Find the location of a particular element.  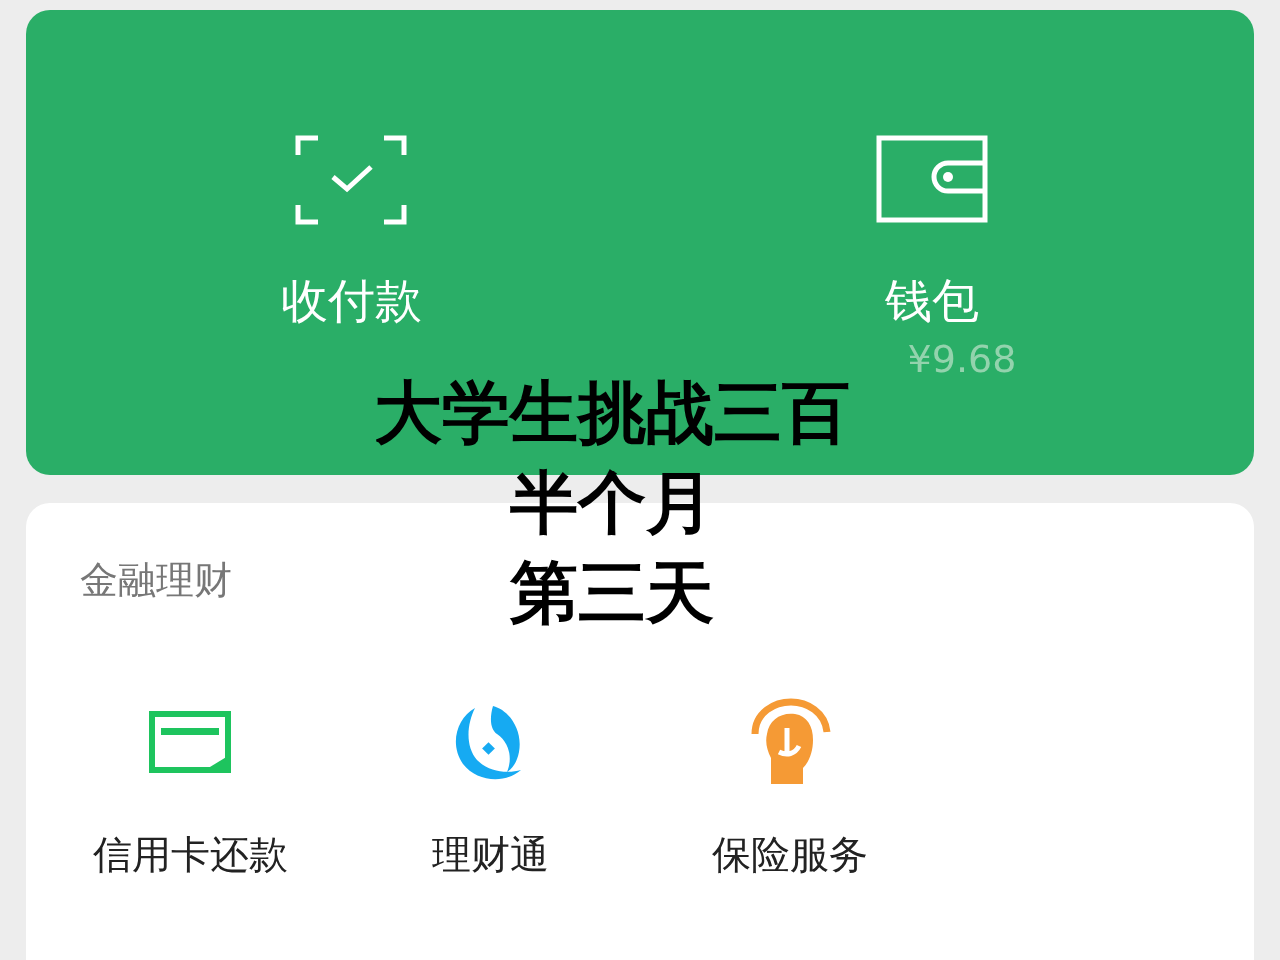

service-label: 理财通 is located at coordinates (490, 855).